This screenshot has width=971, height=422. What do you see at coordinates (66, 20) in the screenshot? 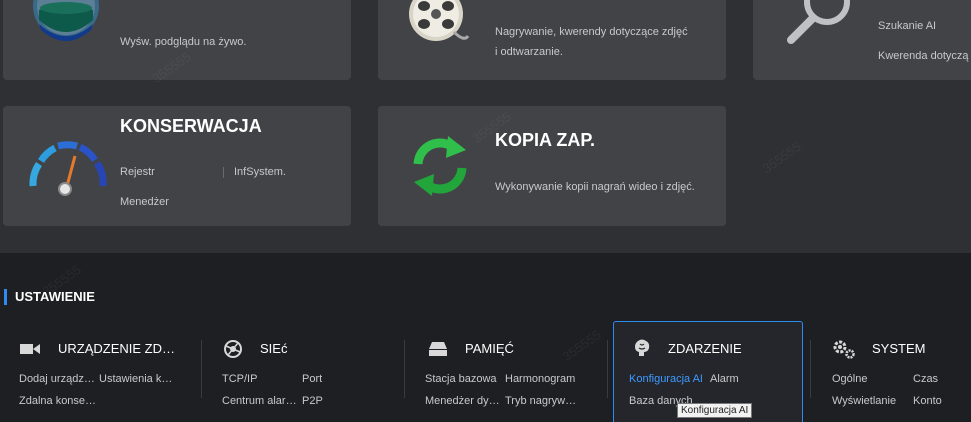
I see `live-view-icon` at bounding box center [66, 20].